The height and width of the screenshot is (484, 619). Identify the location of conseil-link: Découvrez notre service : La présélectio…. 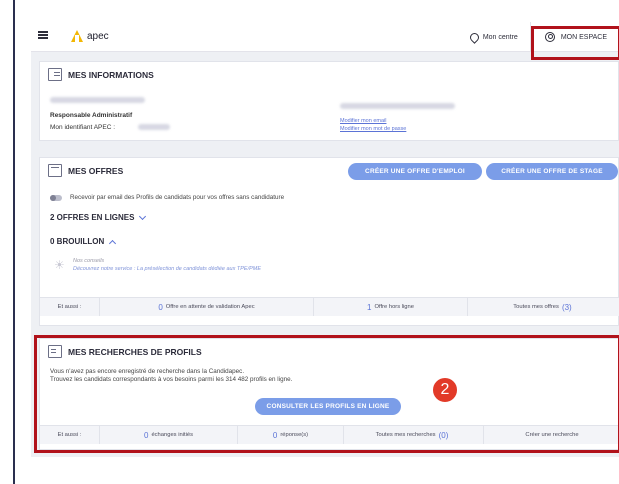
(167, 269).